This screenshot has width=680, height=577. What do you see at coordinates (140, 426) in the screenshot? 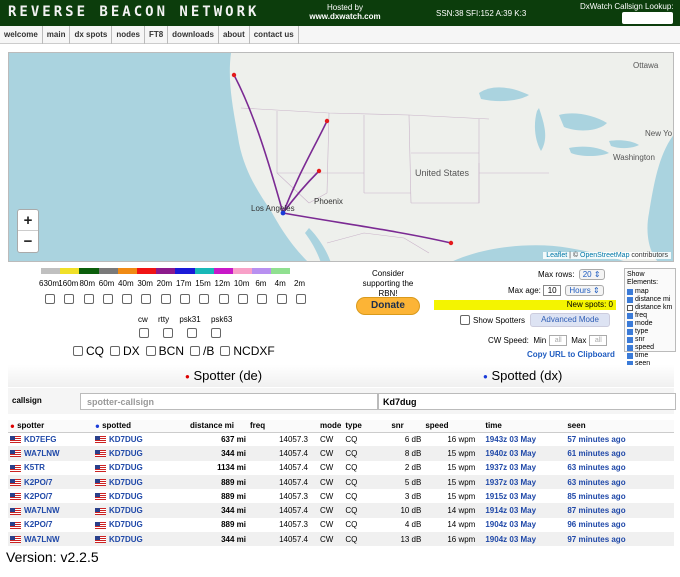
I see `col-spotted: ● spotted` at bounding box center [140, 426].